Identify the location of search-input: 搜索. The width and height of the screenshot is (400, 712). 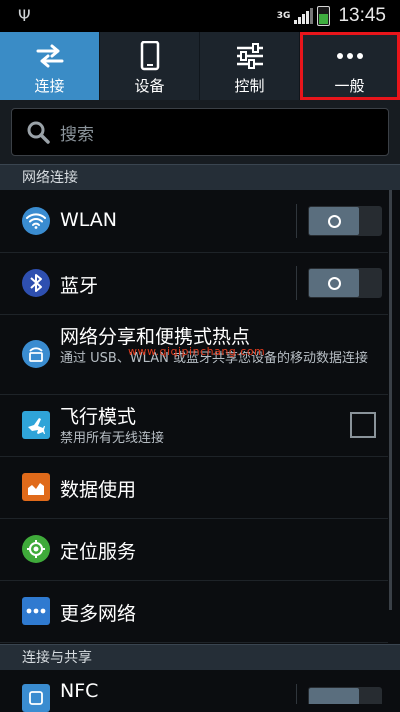
(200, 132).